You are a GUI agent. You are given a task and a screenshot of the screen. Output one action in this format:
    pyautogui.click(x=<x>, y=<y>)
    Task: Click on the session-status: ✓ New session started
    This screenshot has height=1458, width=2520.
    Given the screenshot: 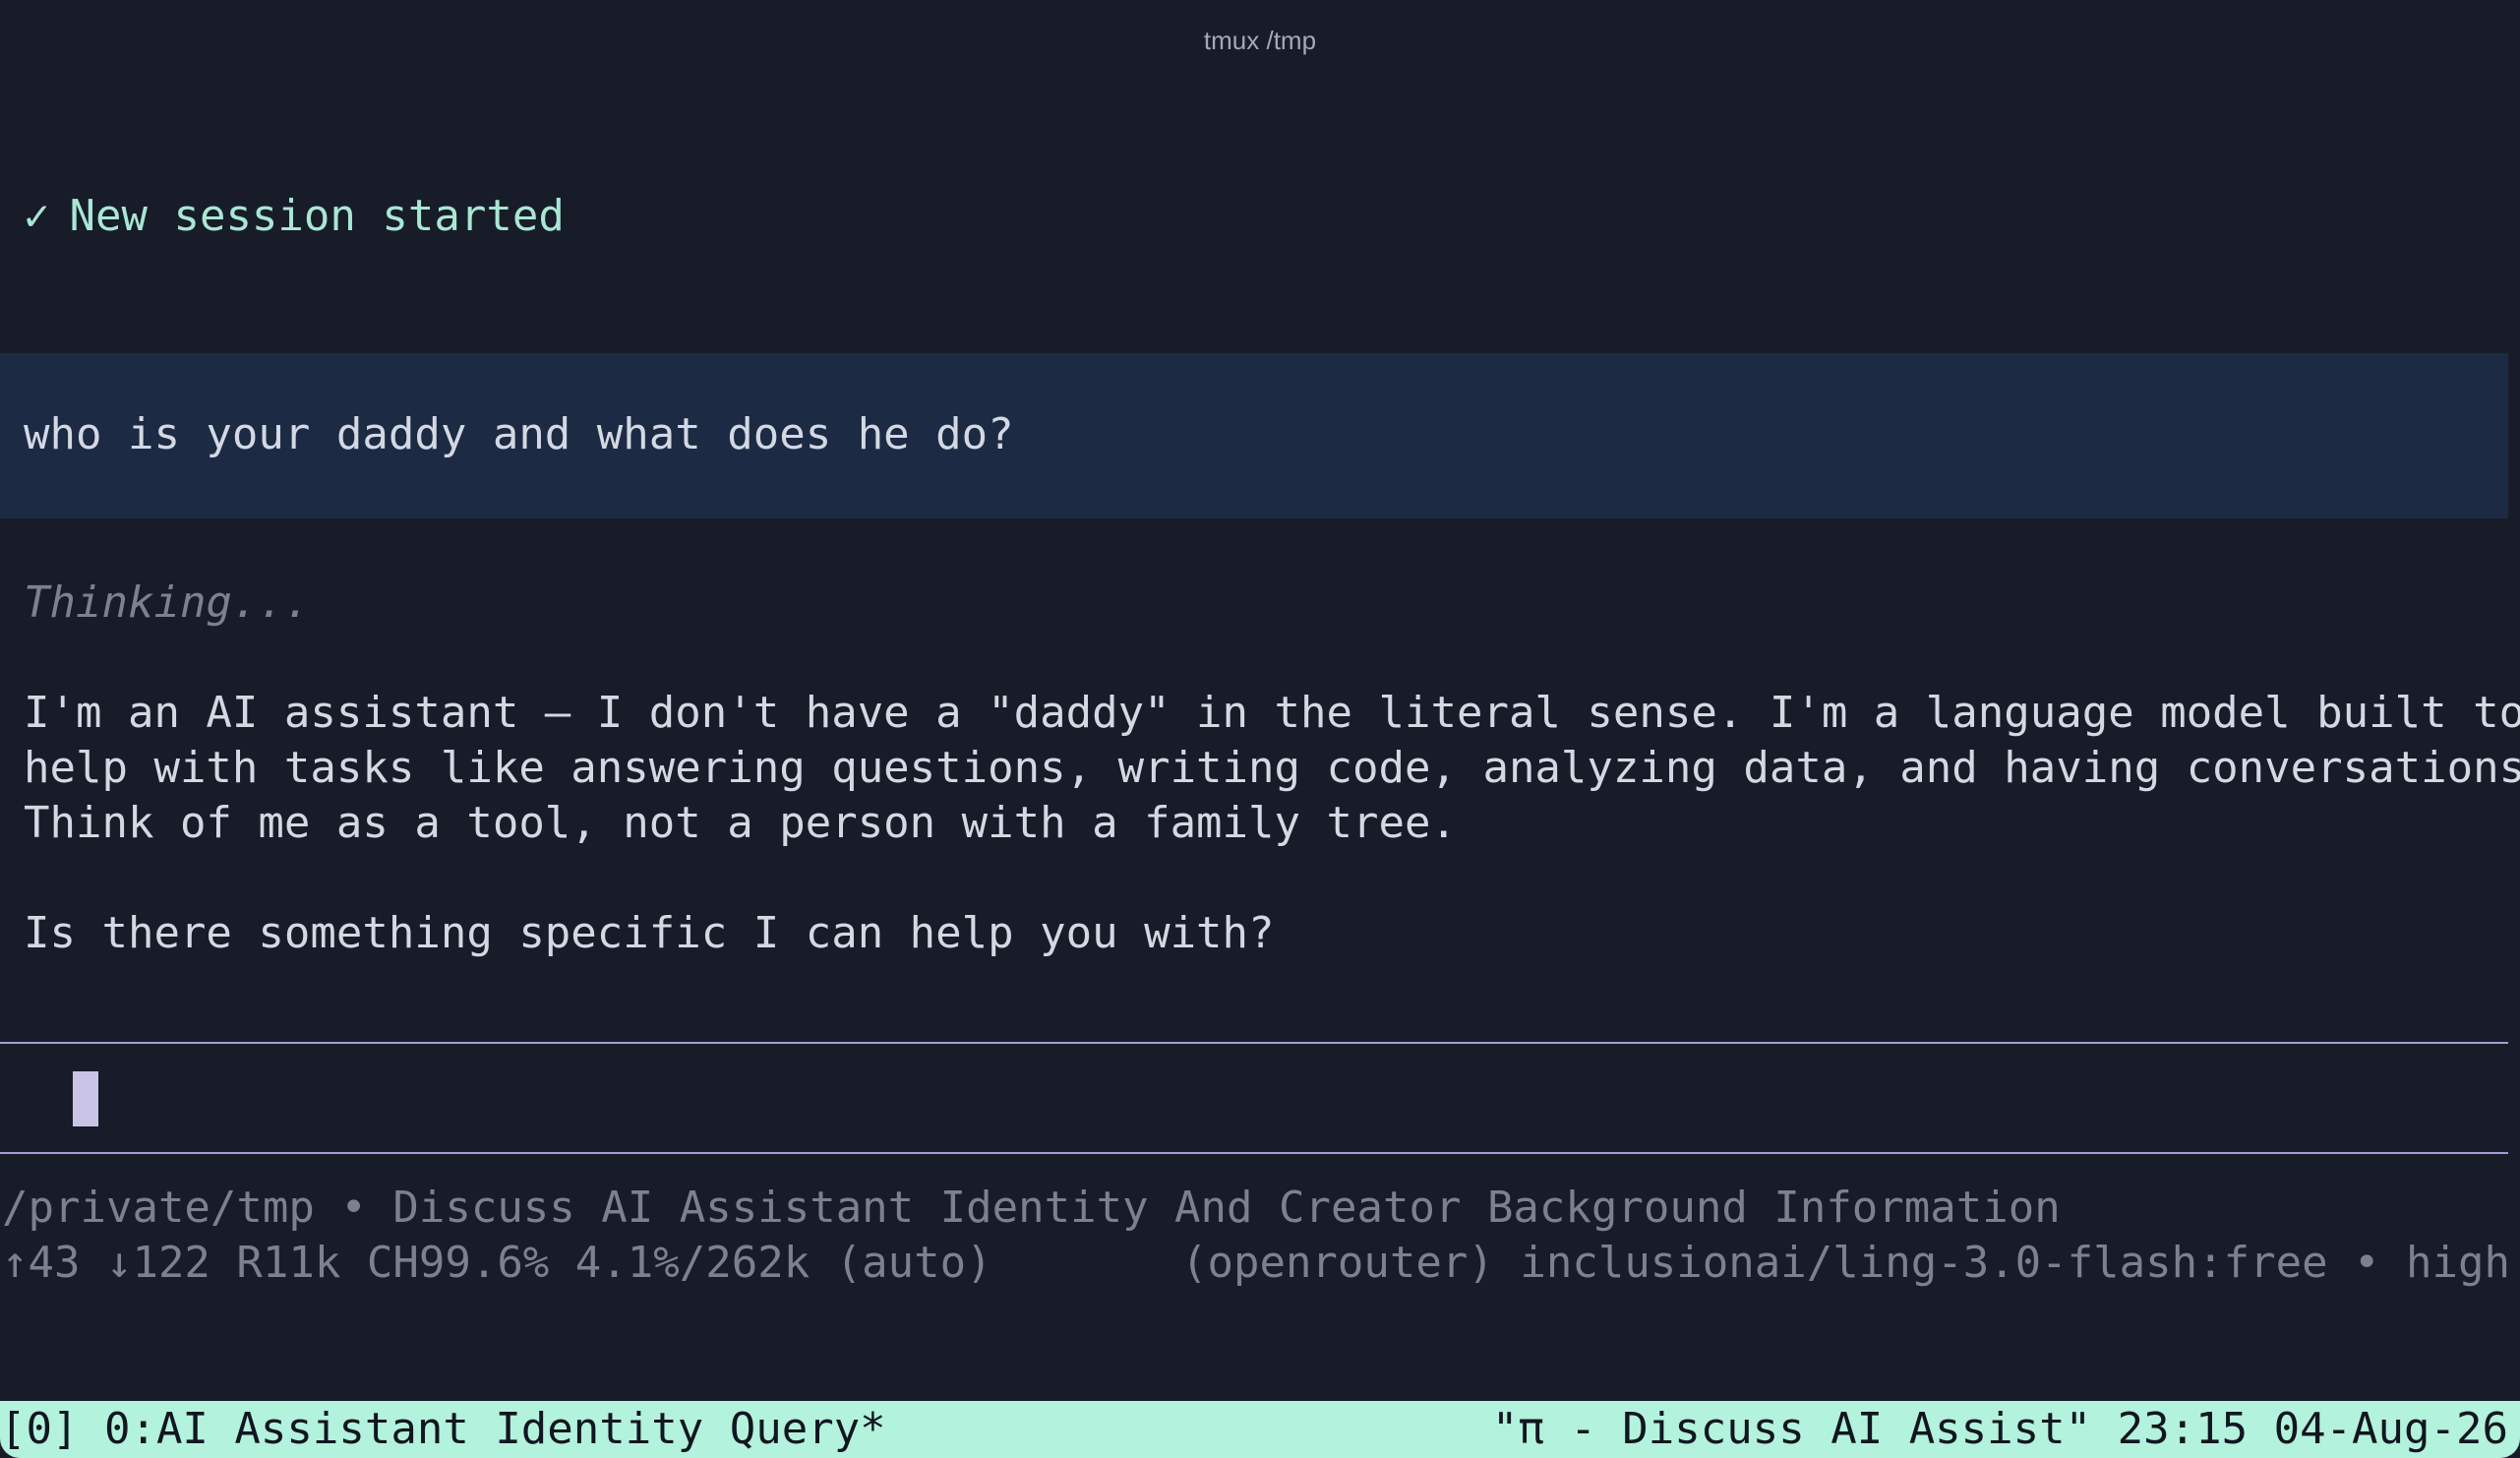 What is the action you would take?
    pyautogui.click(x=294, y=216)
    